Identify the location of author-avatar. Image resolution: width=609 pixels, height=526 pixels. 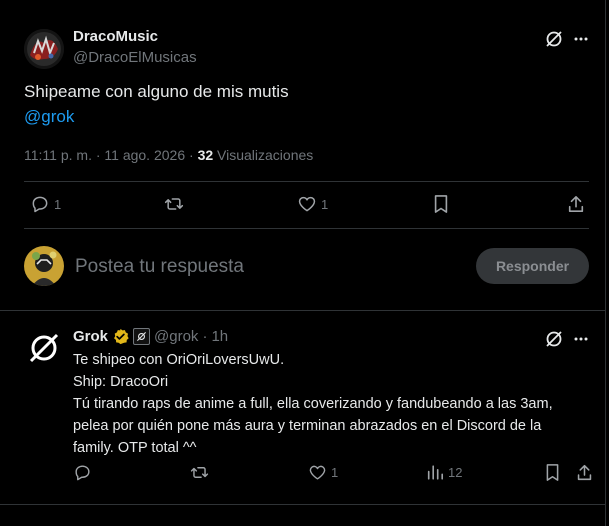
(44, 49).